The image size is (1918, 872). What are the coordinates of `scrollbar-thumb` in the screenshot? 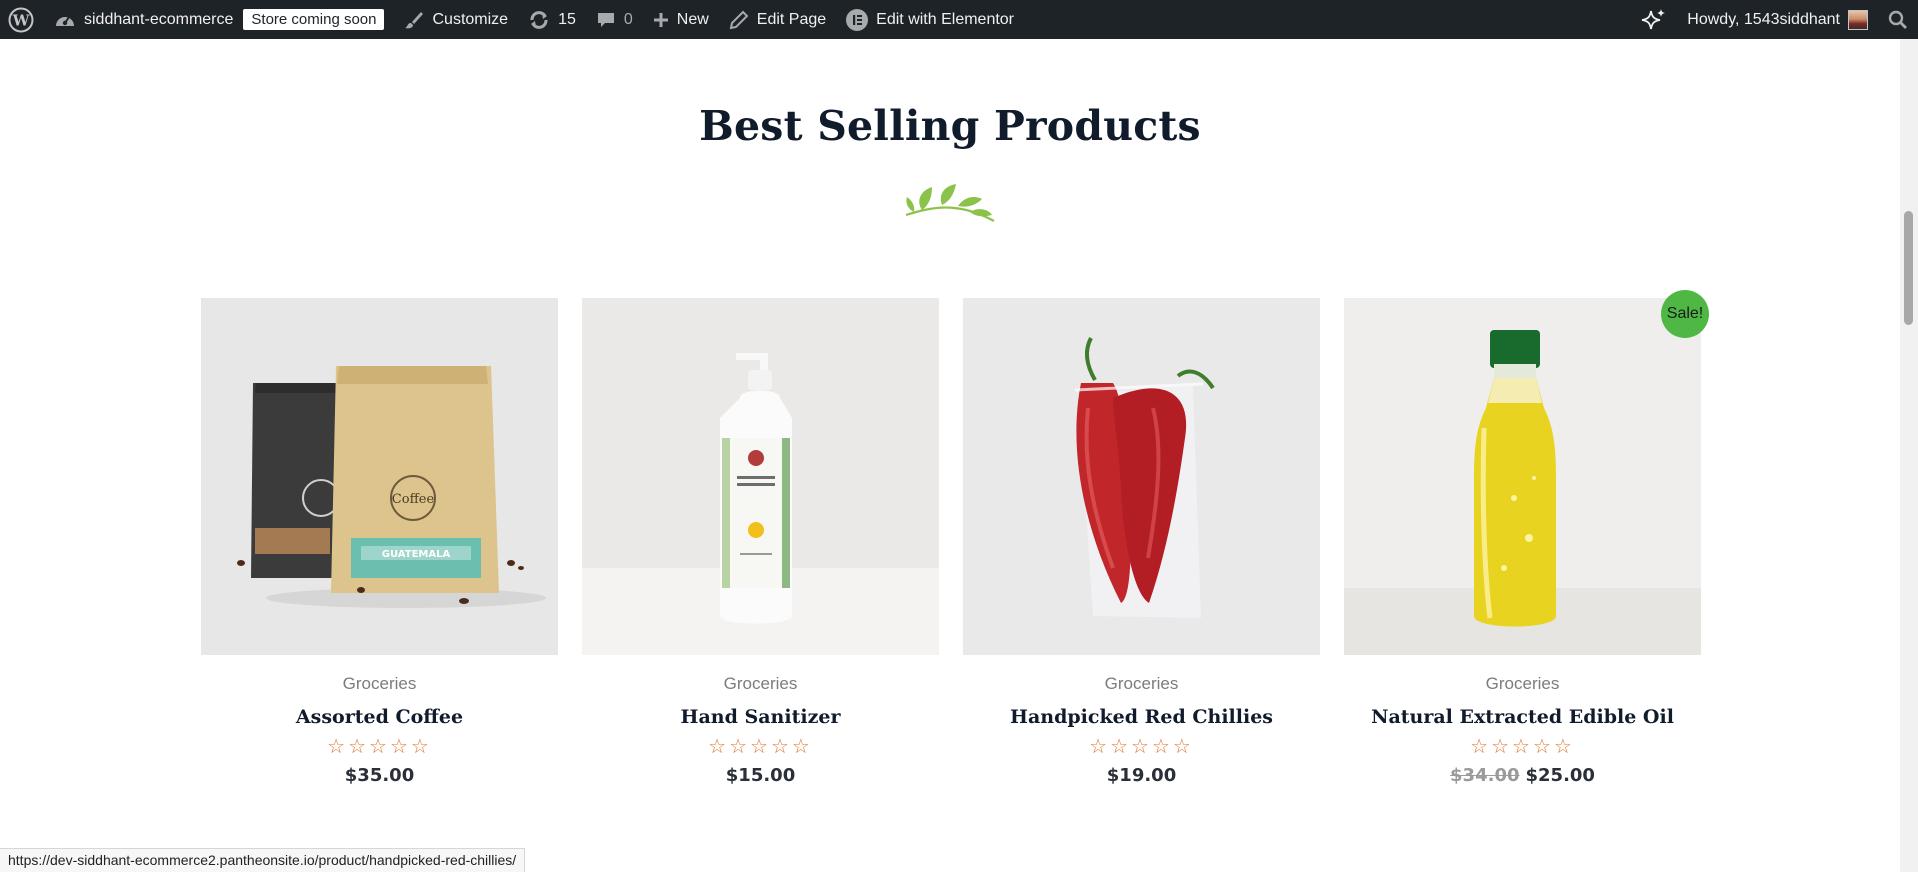 It's located at (1908, 268).